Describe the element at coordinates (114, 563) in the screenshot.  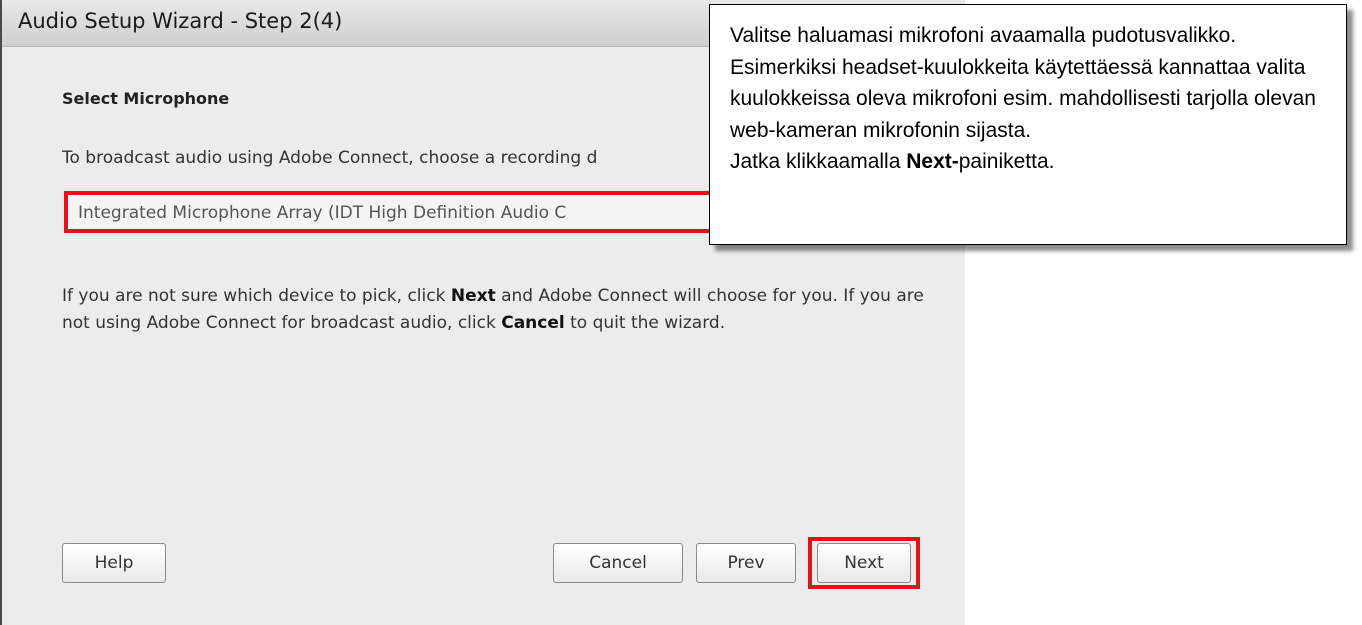
I see `help-button: Help` at that location.